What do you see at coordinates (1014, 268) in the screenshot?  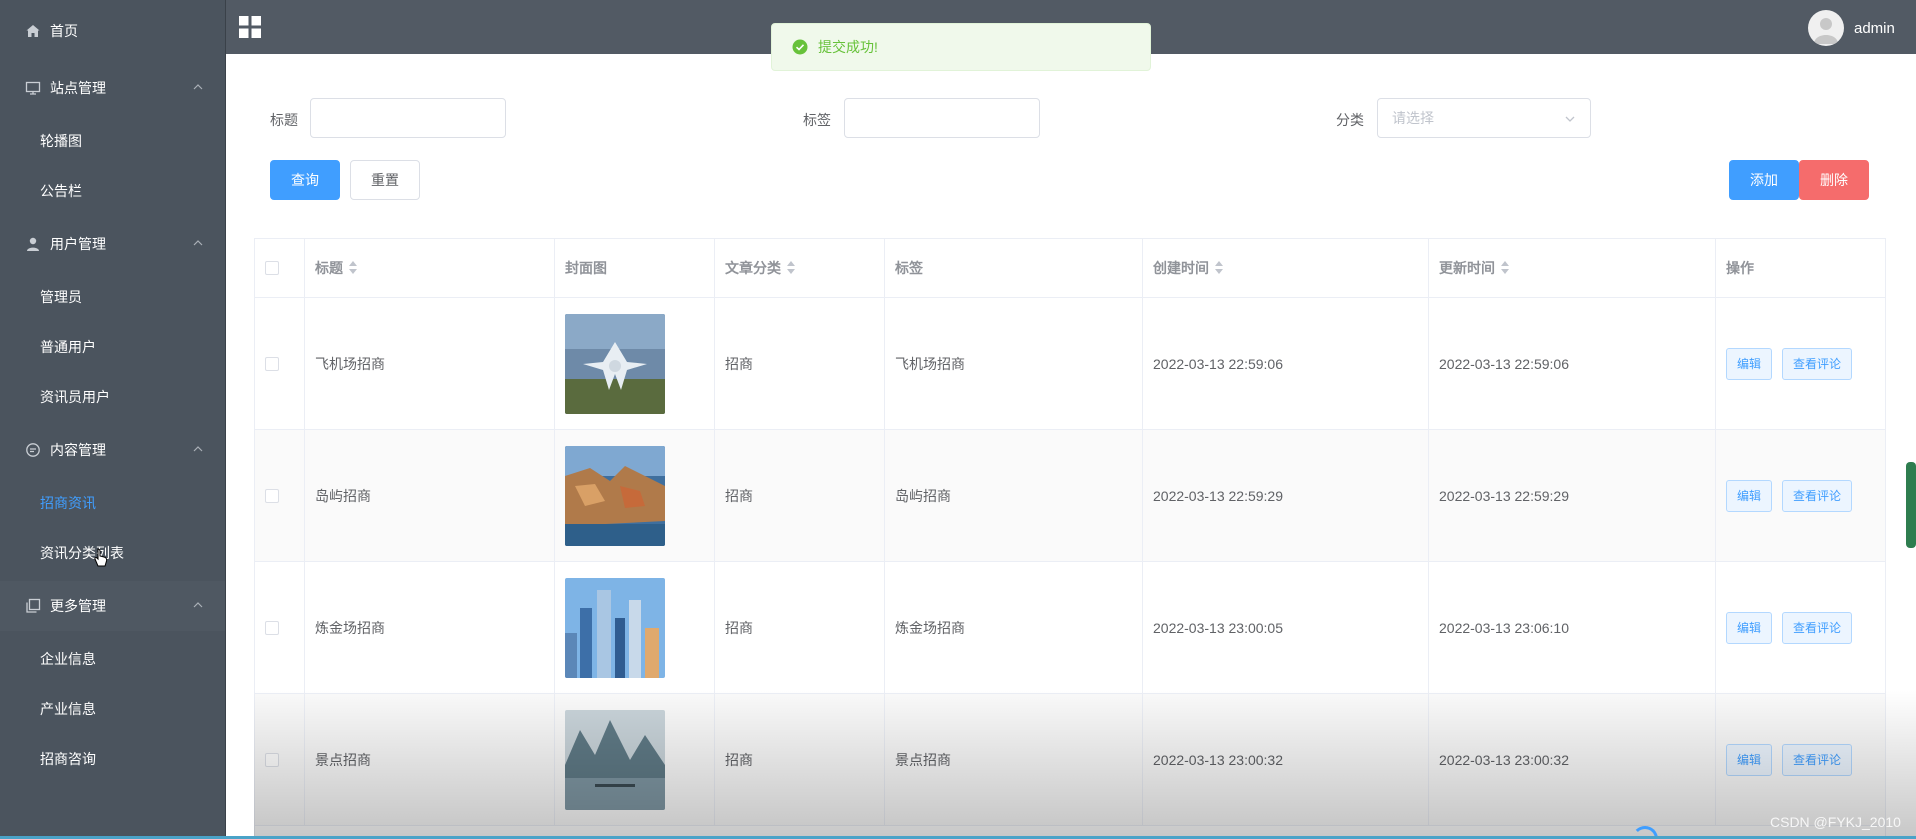 I see `column-header-tag: 标签` at bounding box center [1014, 268].